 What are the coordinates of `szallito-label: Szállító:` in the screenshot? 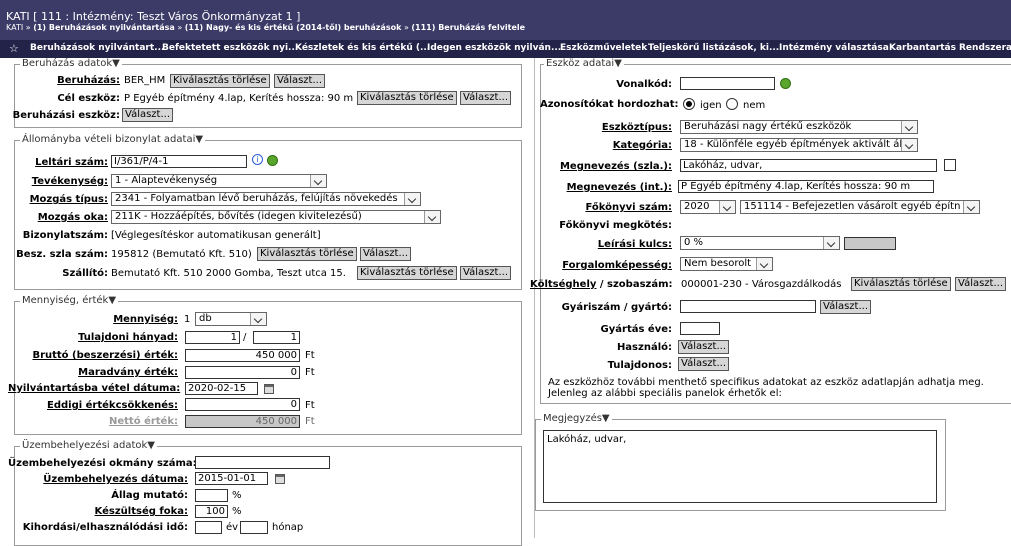 It's located at (85, 273).